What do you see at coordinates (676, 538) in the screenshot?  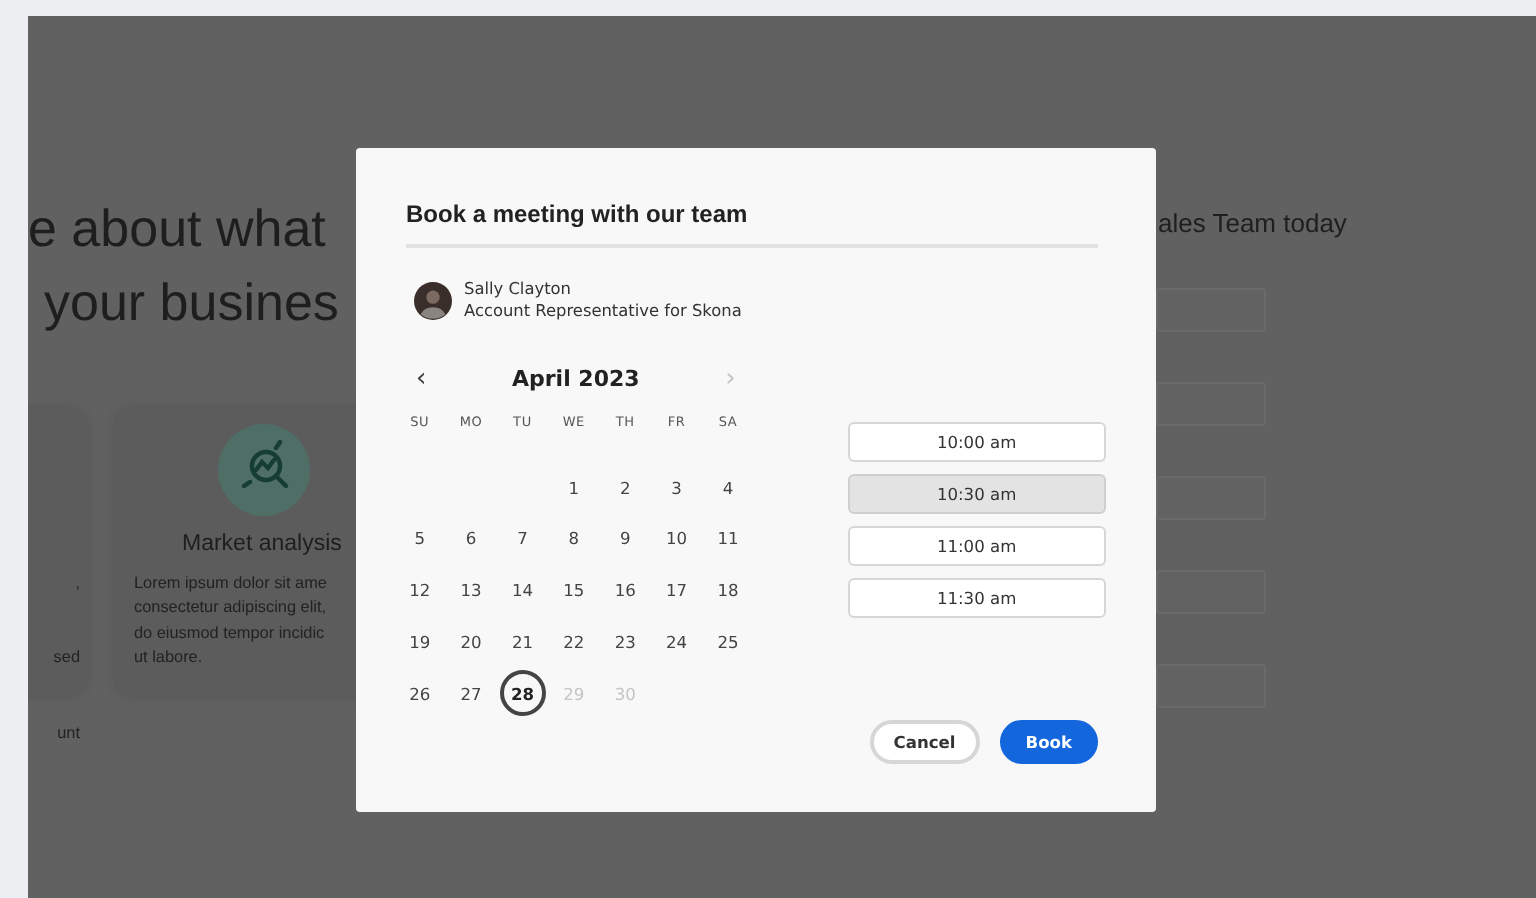 I see `calendar-day: 10` at bounding box center [676, 538].